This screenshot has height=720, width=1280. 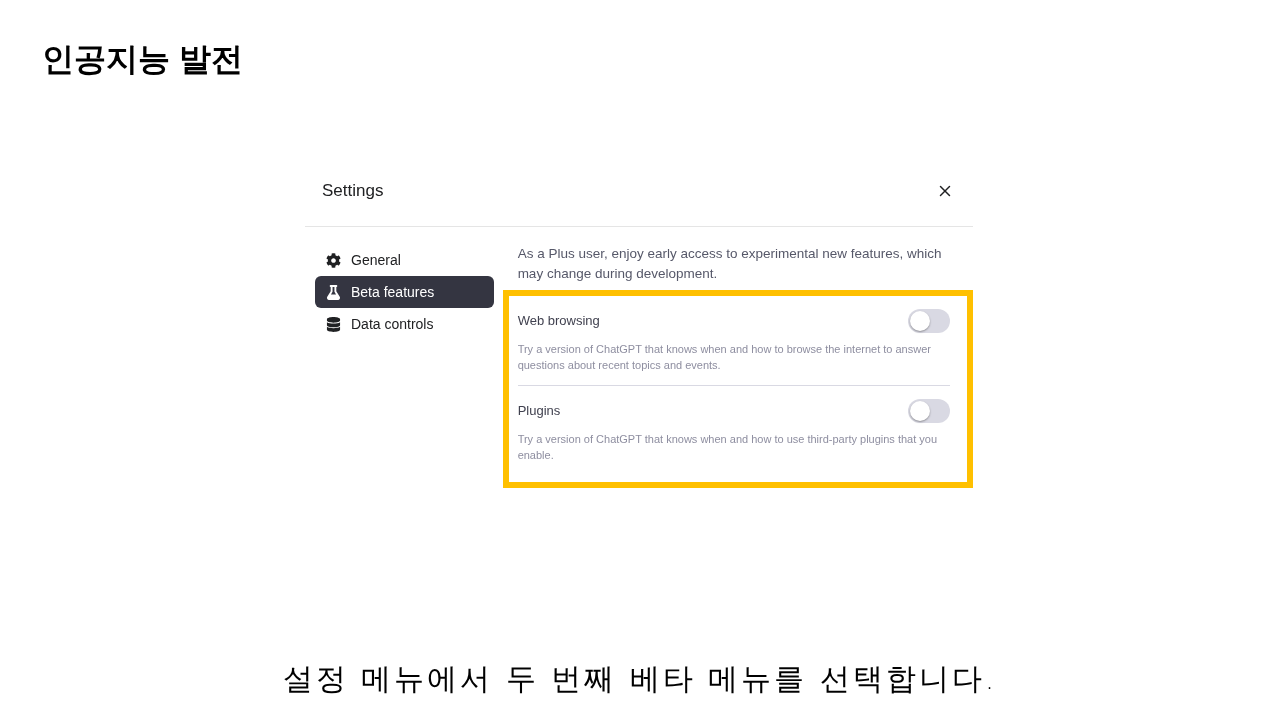 What do you see at coordinates (539, 411) in the screenshot?
I see `feature-label: Plugins` at bounding box center [539, 411].